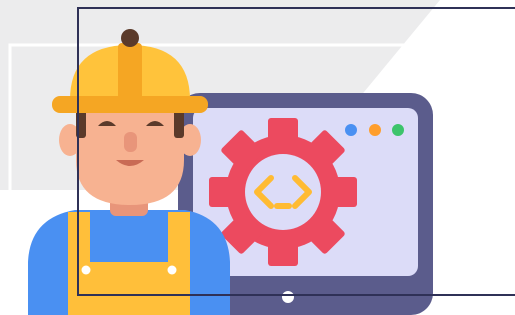 The height and width of the screenshot is (315, 515). Describe the element at coordinates (86, 270) in the screenshot. I see `overalls-button-left` at that location.